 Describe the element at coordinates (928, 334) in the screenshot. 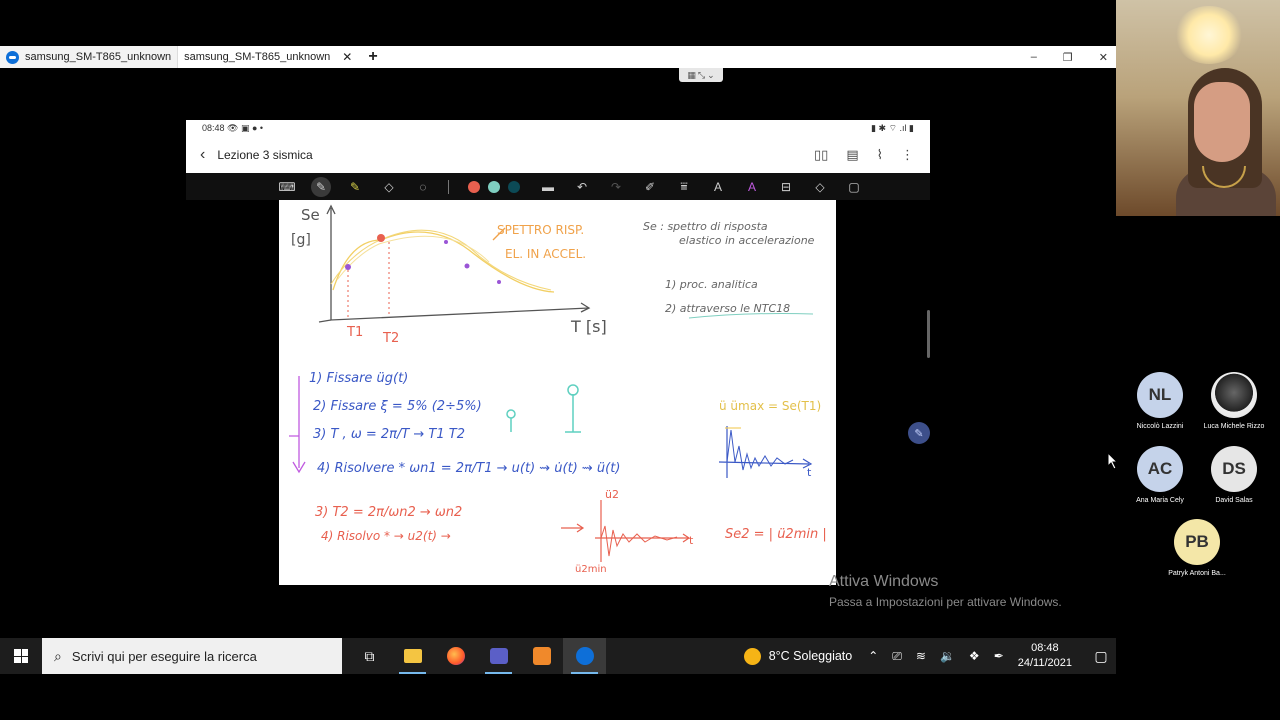

I see `page-scrollbar` at that location.